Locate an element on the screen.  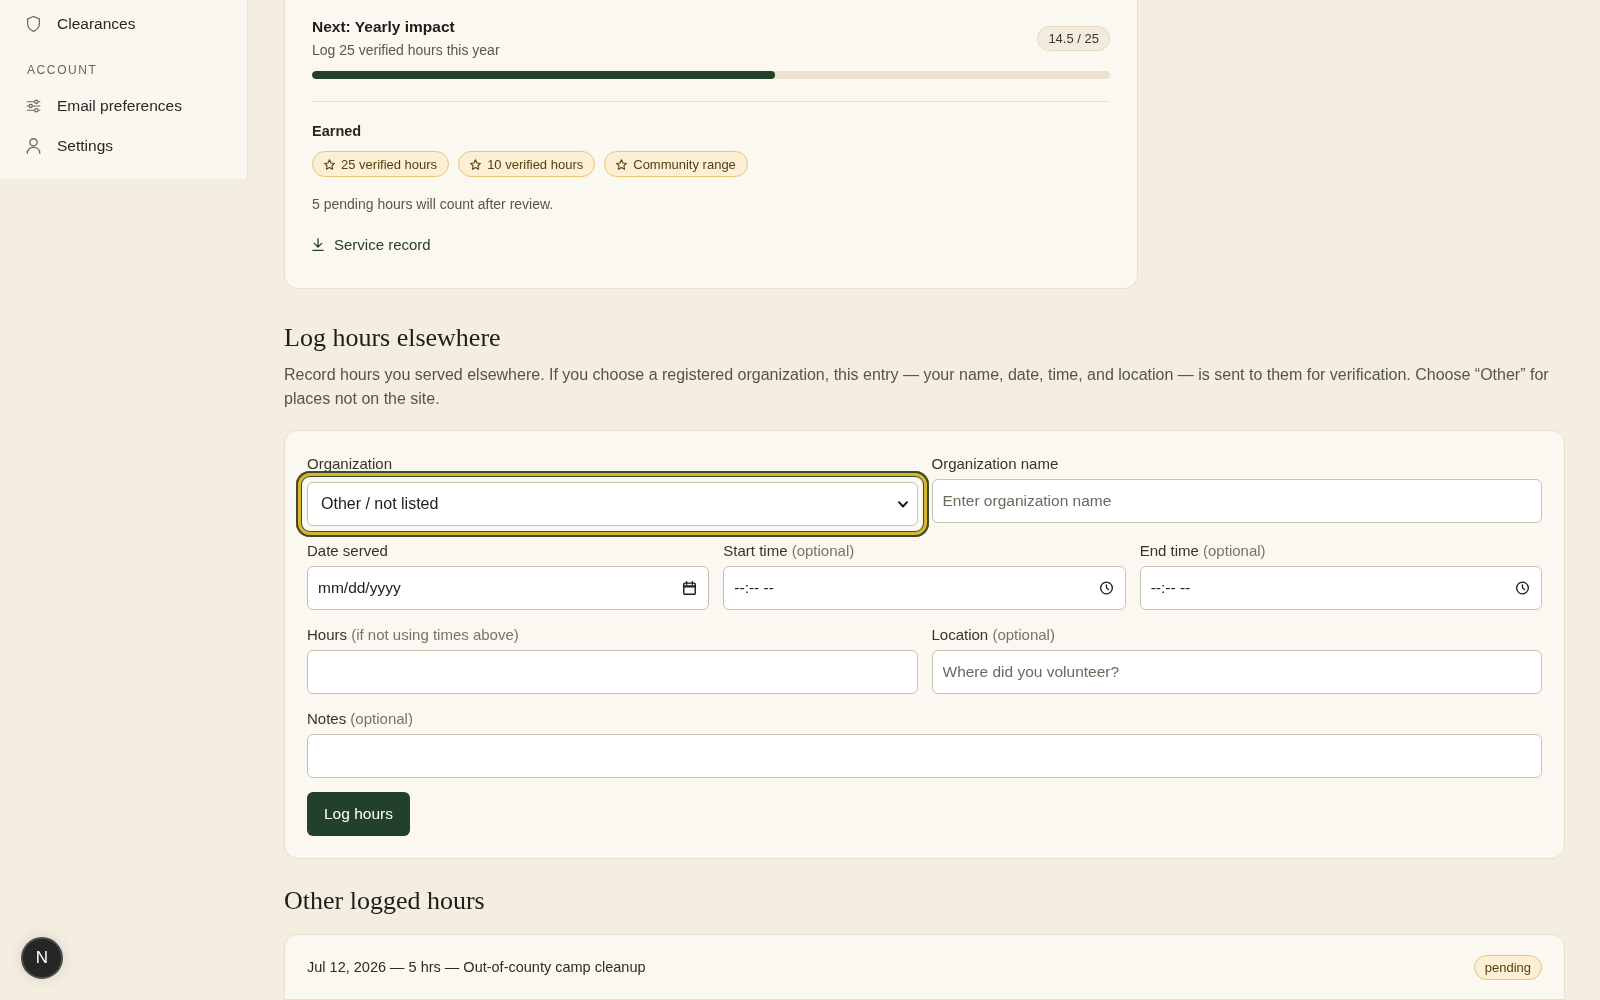
earned-heading: Earned is located at coordinates (337, 131).